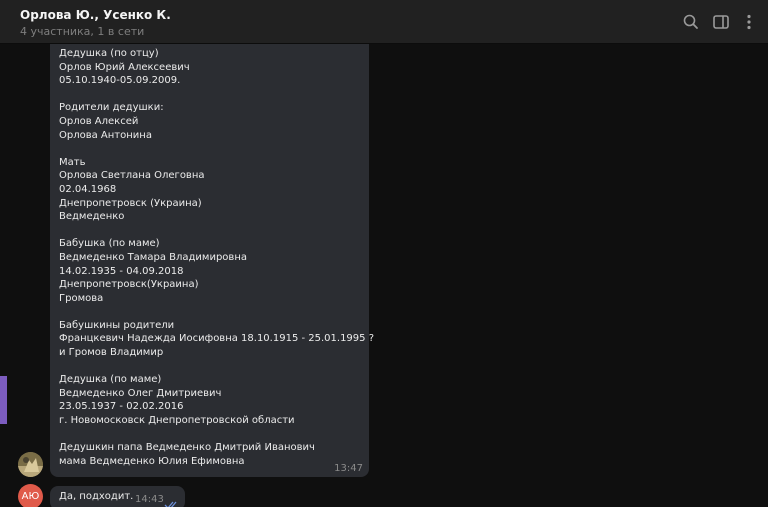 The image size is (768, 507). What do you see at coordinates (124, 67) in the screenshot?
I see `message-line: Орлов Юрий Алексеевич` at bounding box center [124, 67].